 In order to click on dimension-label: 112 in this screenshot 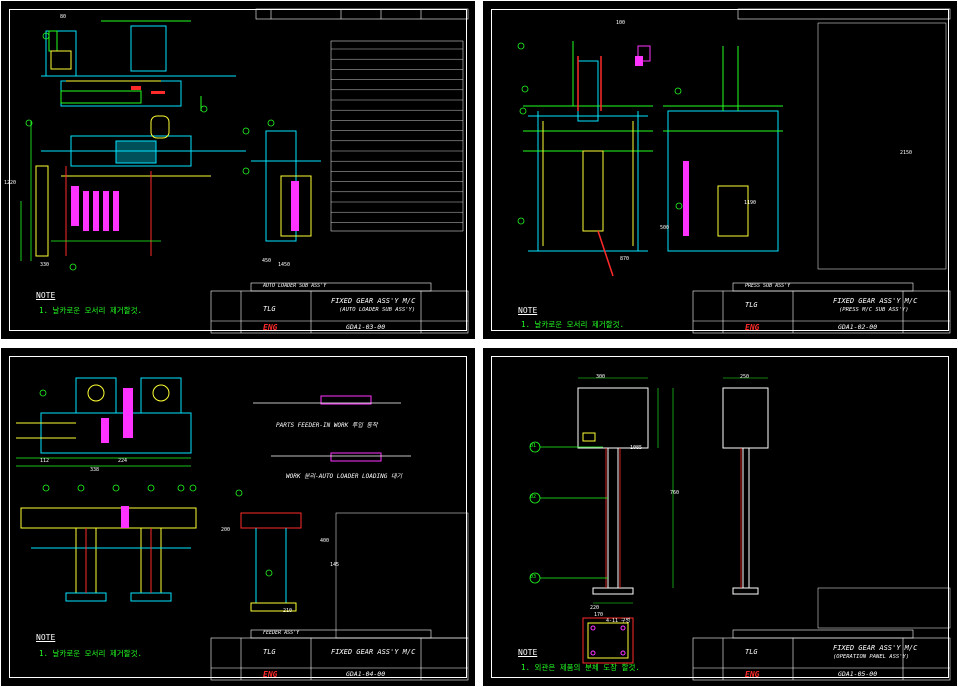, I will do `click(45, 461)`.